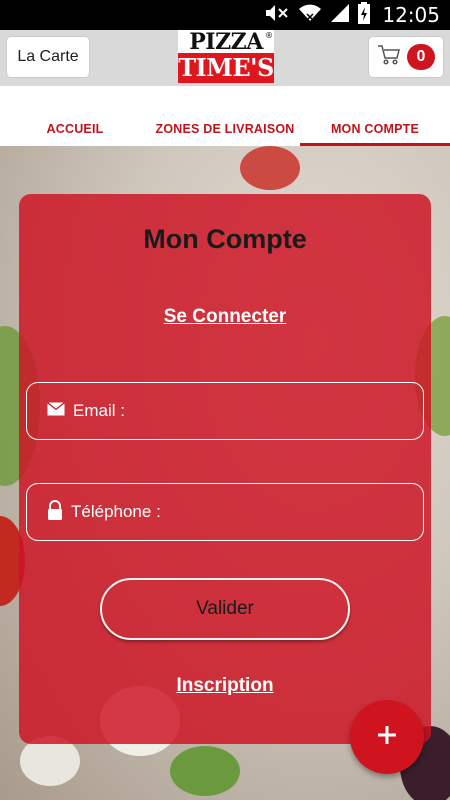  Describe the element at coordinates (225, 15) in the screenshot. I see `status-bar: 12:05` at that location.